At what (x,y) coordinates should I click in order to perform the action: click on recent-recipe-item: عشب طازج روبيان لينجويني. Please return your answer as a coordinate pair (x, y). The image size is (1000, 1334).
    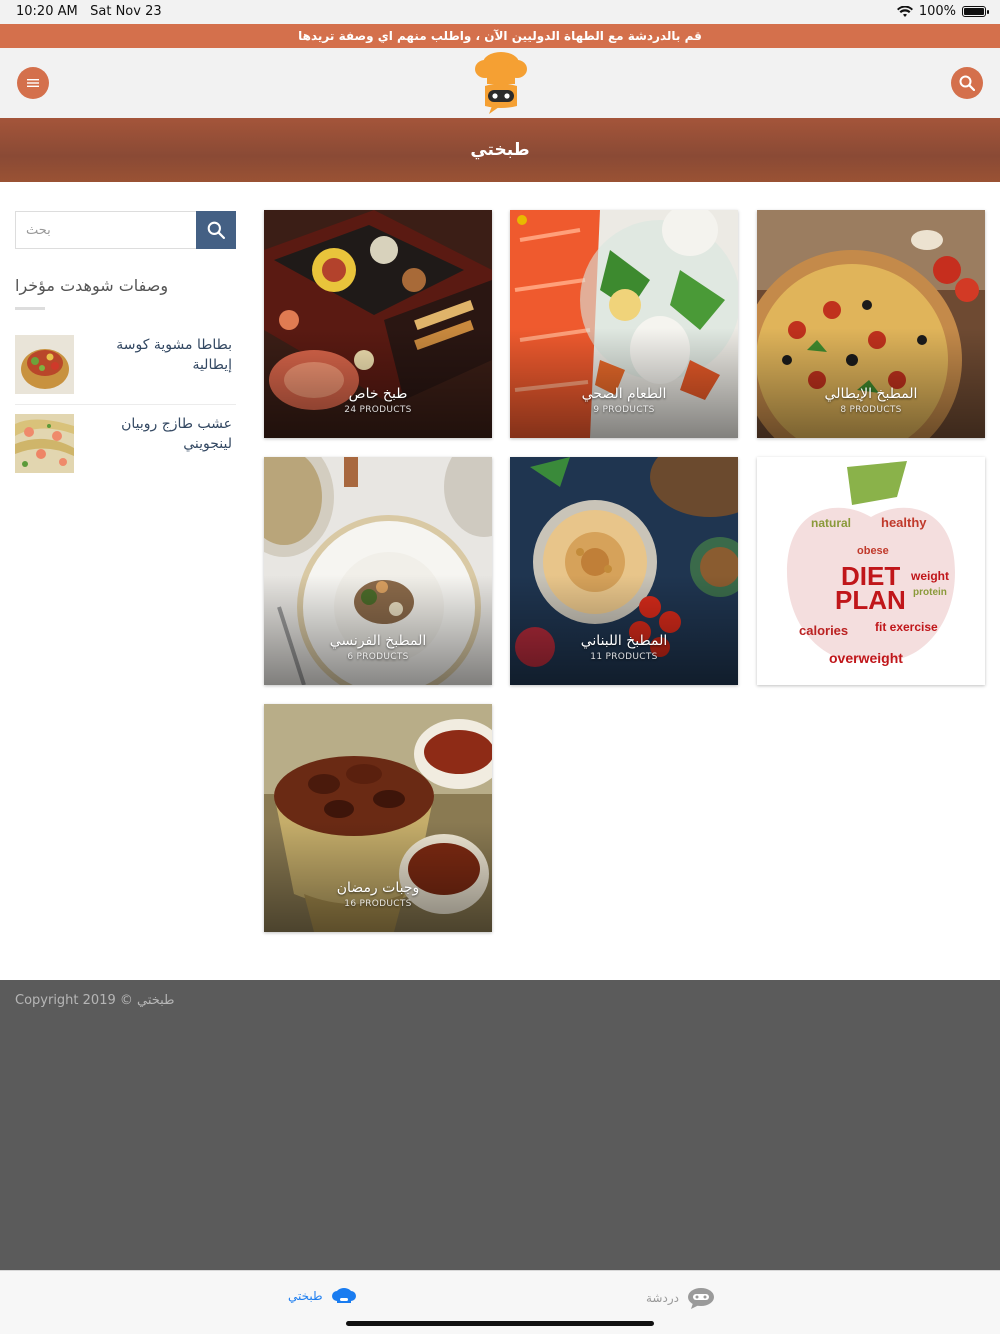
    Looking at the image, I should click on (125, 446).